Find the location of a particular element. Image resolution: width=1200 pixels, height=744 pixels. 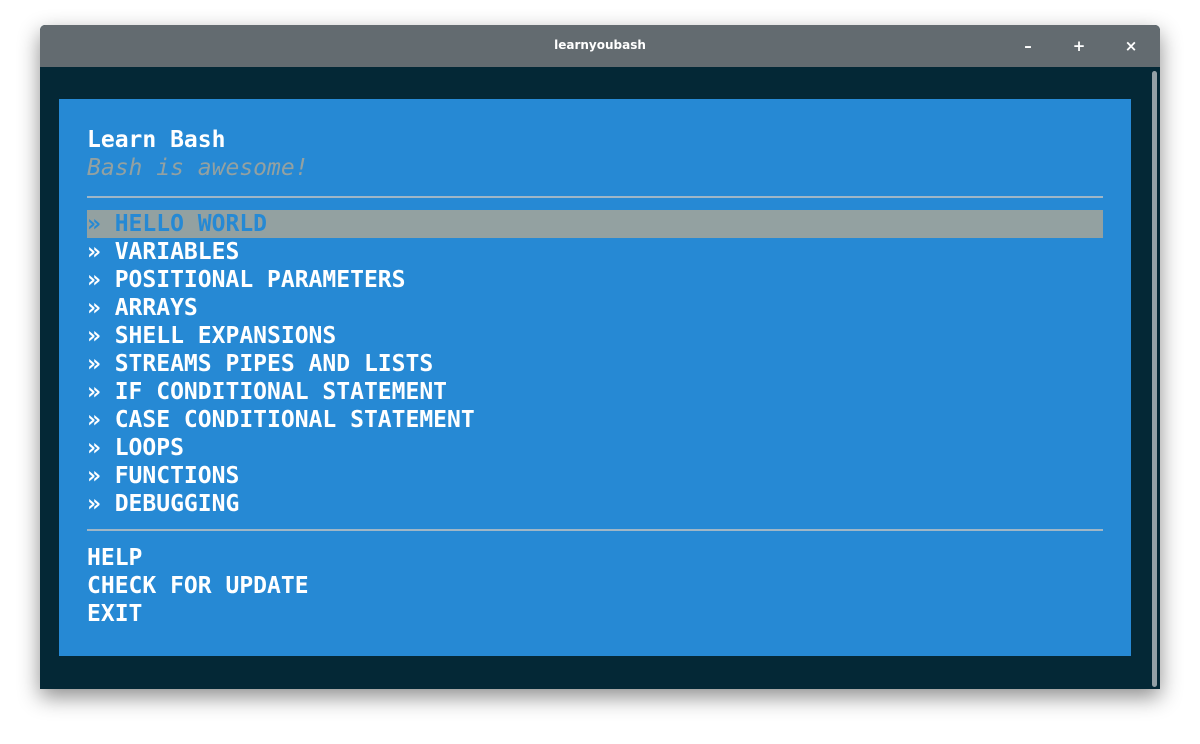

menu-item-case-conditional-statement: » CASE CONDITIONAL STATEMENT is located at coordinates (595, 420).